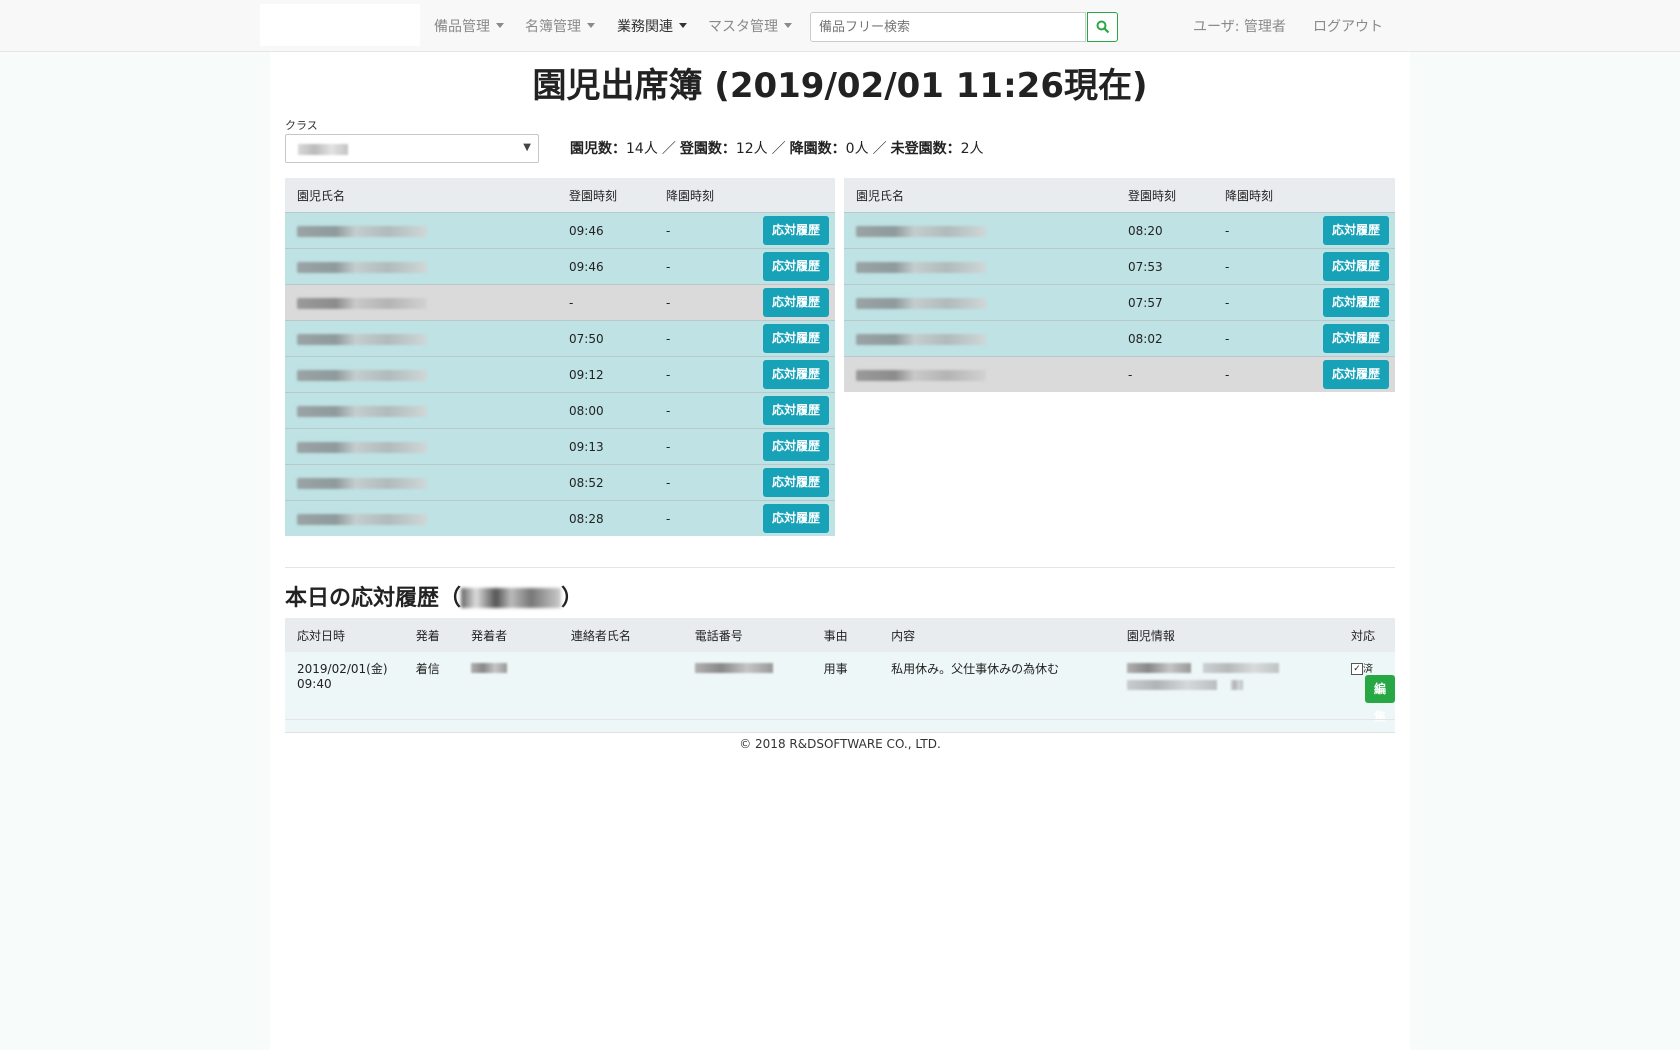 This screenshot has width=1680, height=1050. I want to click on history-caller, so click(509, 692).